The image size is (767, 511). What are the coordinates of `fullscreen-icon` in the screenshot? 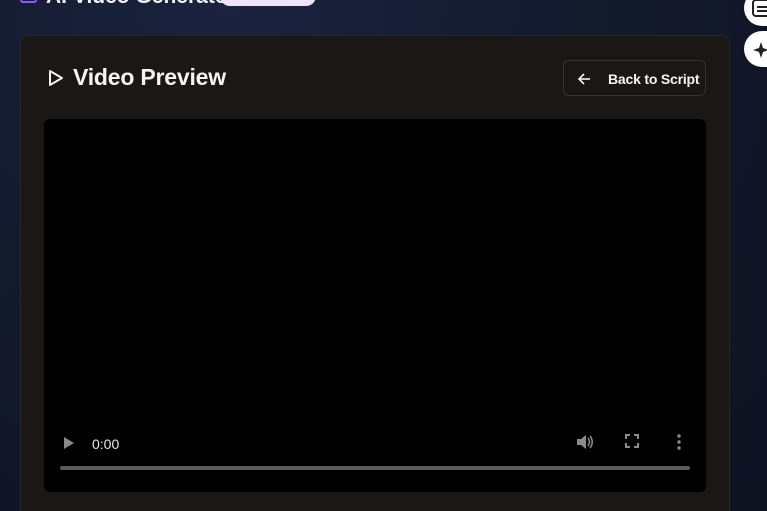 It's located at (632, 441).